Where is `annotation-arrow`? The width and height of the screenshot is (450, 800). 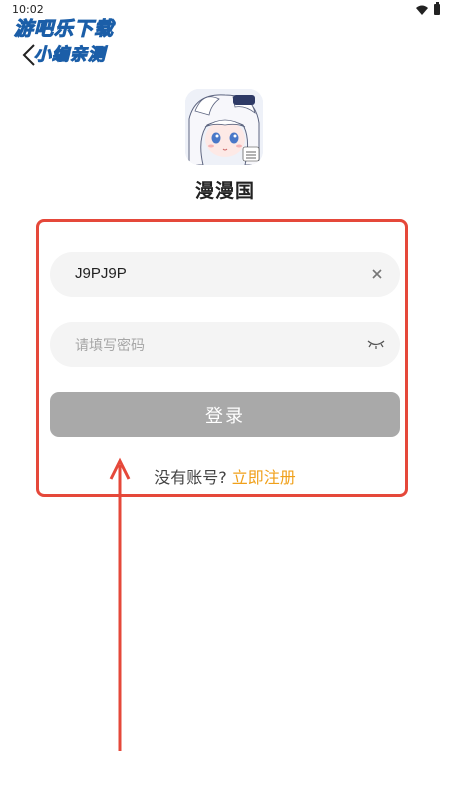 annotation-arrow is located at coordinates (120, 604).